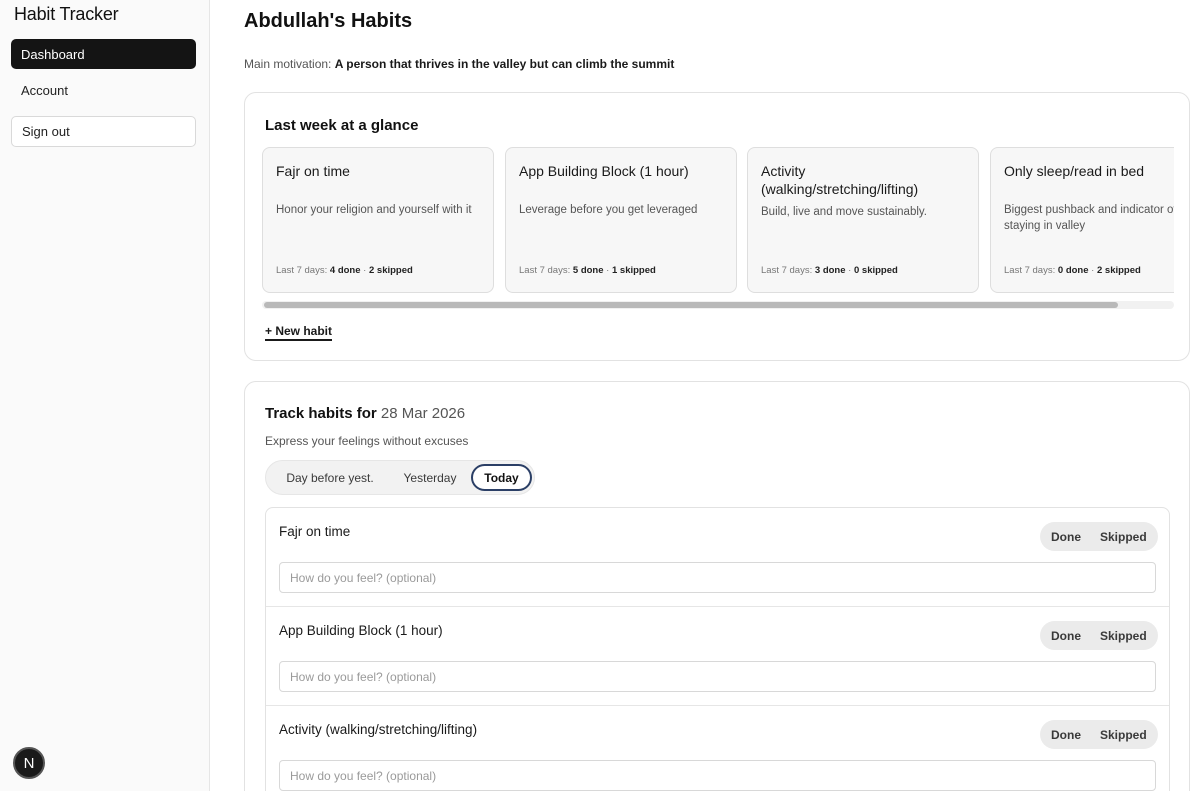 Image resolution: width=1200 pixels, height=791 pixels. What do you see at coordinates (103, 90) in the screenshot?
I see `sidebar-item-account: Account` at bounding box center [103, 90].